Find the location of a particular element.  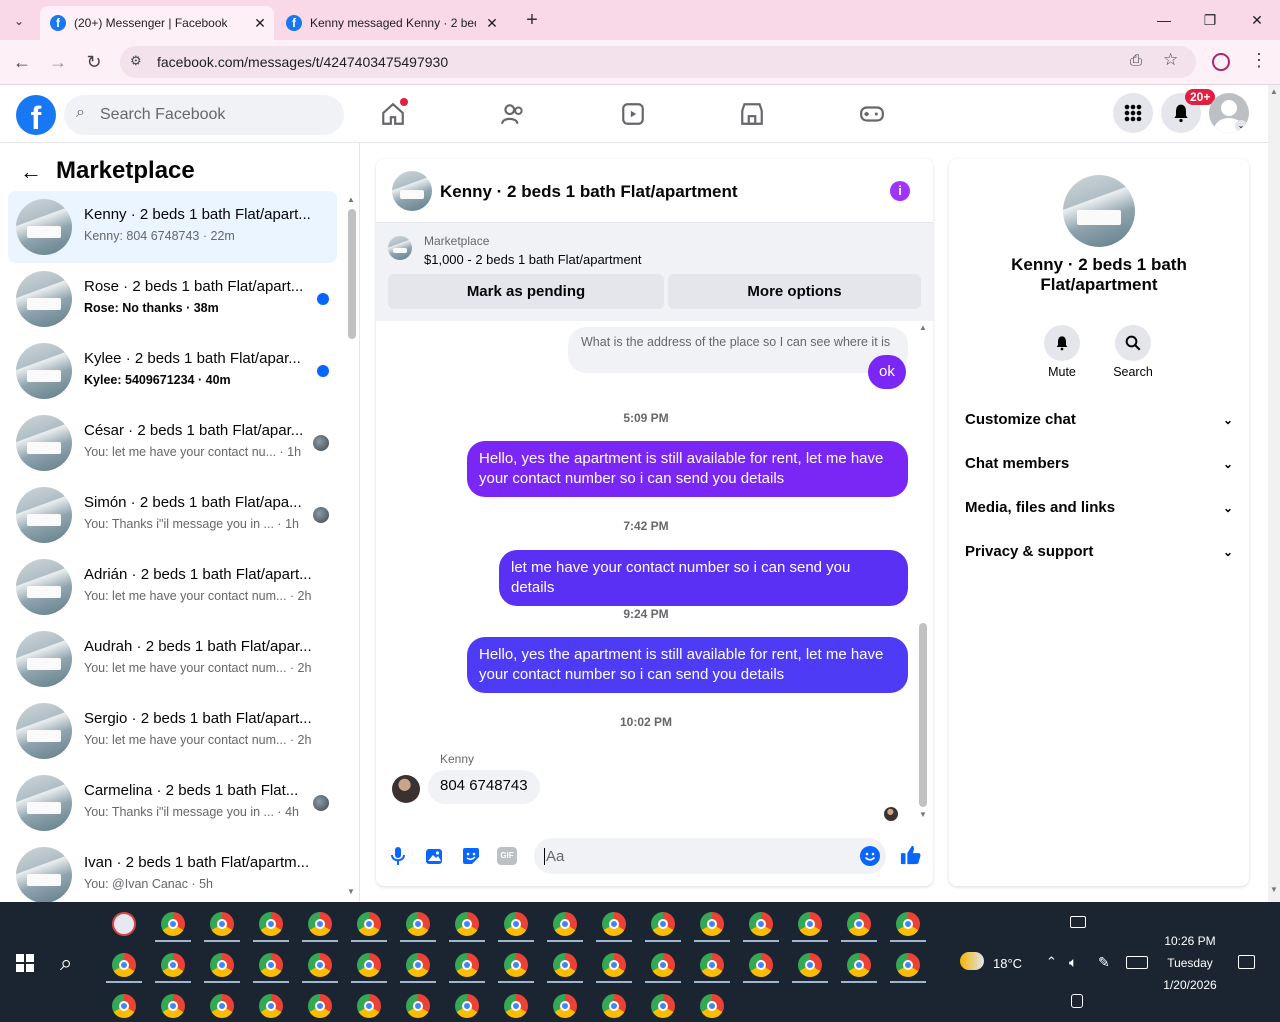

gaming-icon is located at coordinates (872, 114).